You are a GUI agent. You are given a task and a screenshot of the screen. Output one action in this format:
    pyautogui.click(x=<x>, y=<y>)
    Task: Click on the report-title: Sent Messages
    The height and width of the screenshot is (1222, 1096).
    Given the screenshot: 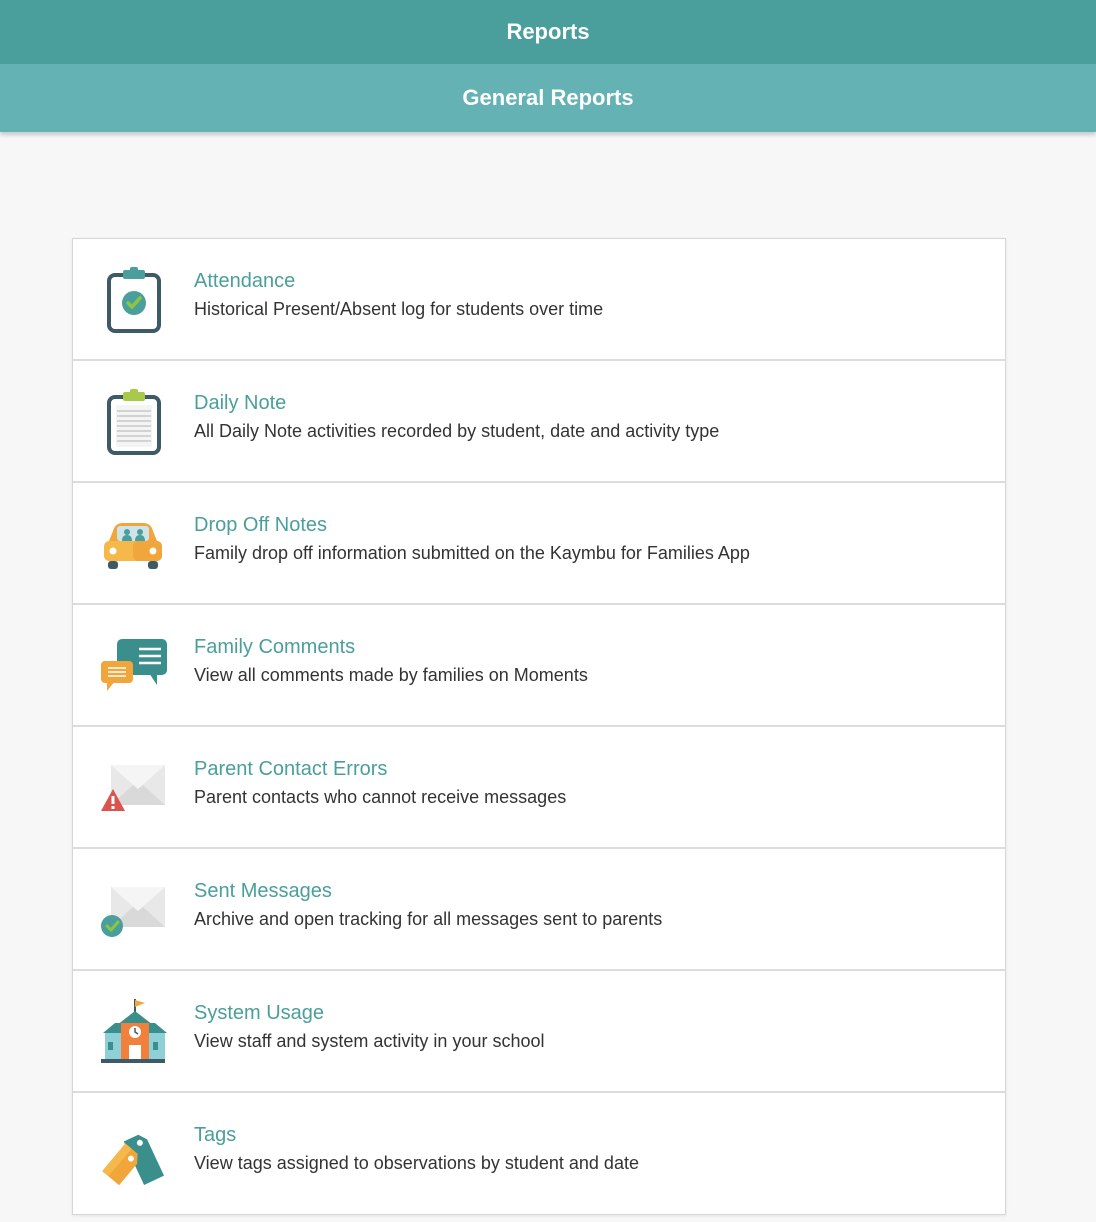 What is the action you would take?
    pyautogui.click(x=263, y=891)
    